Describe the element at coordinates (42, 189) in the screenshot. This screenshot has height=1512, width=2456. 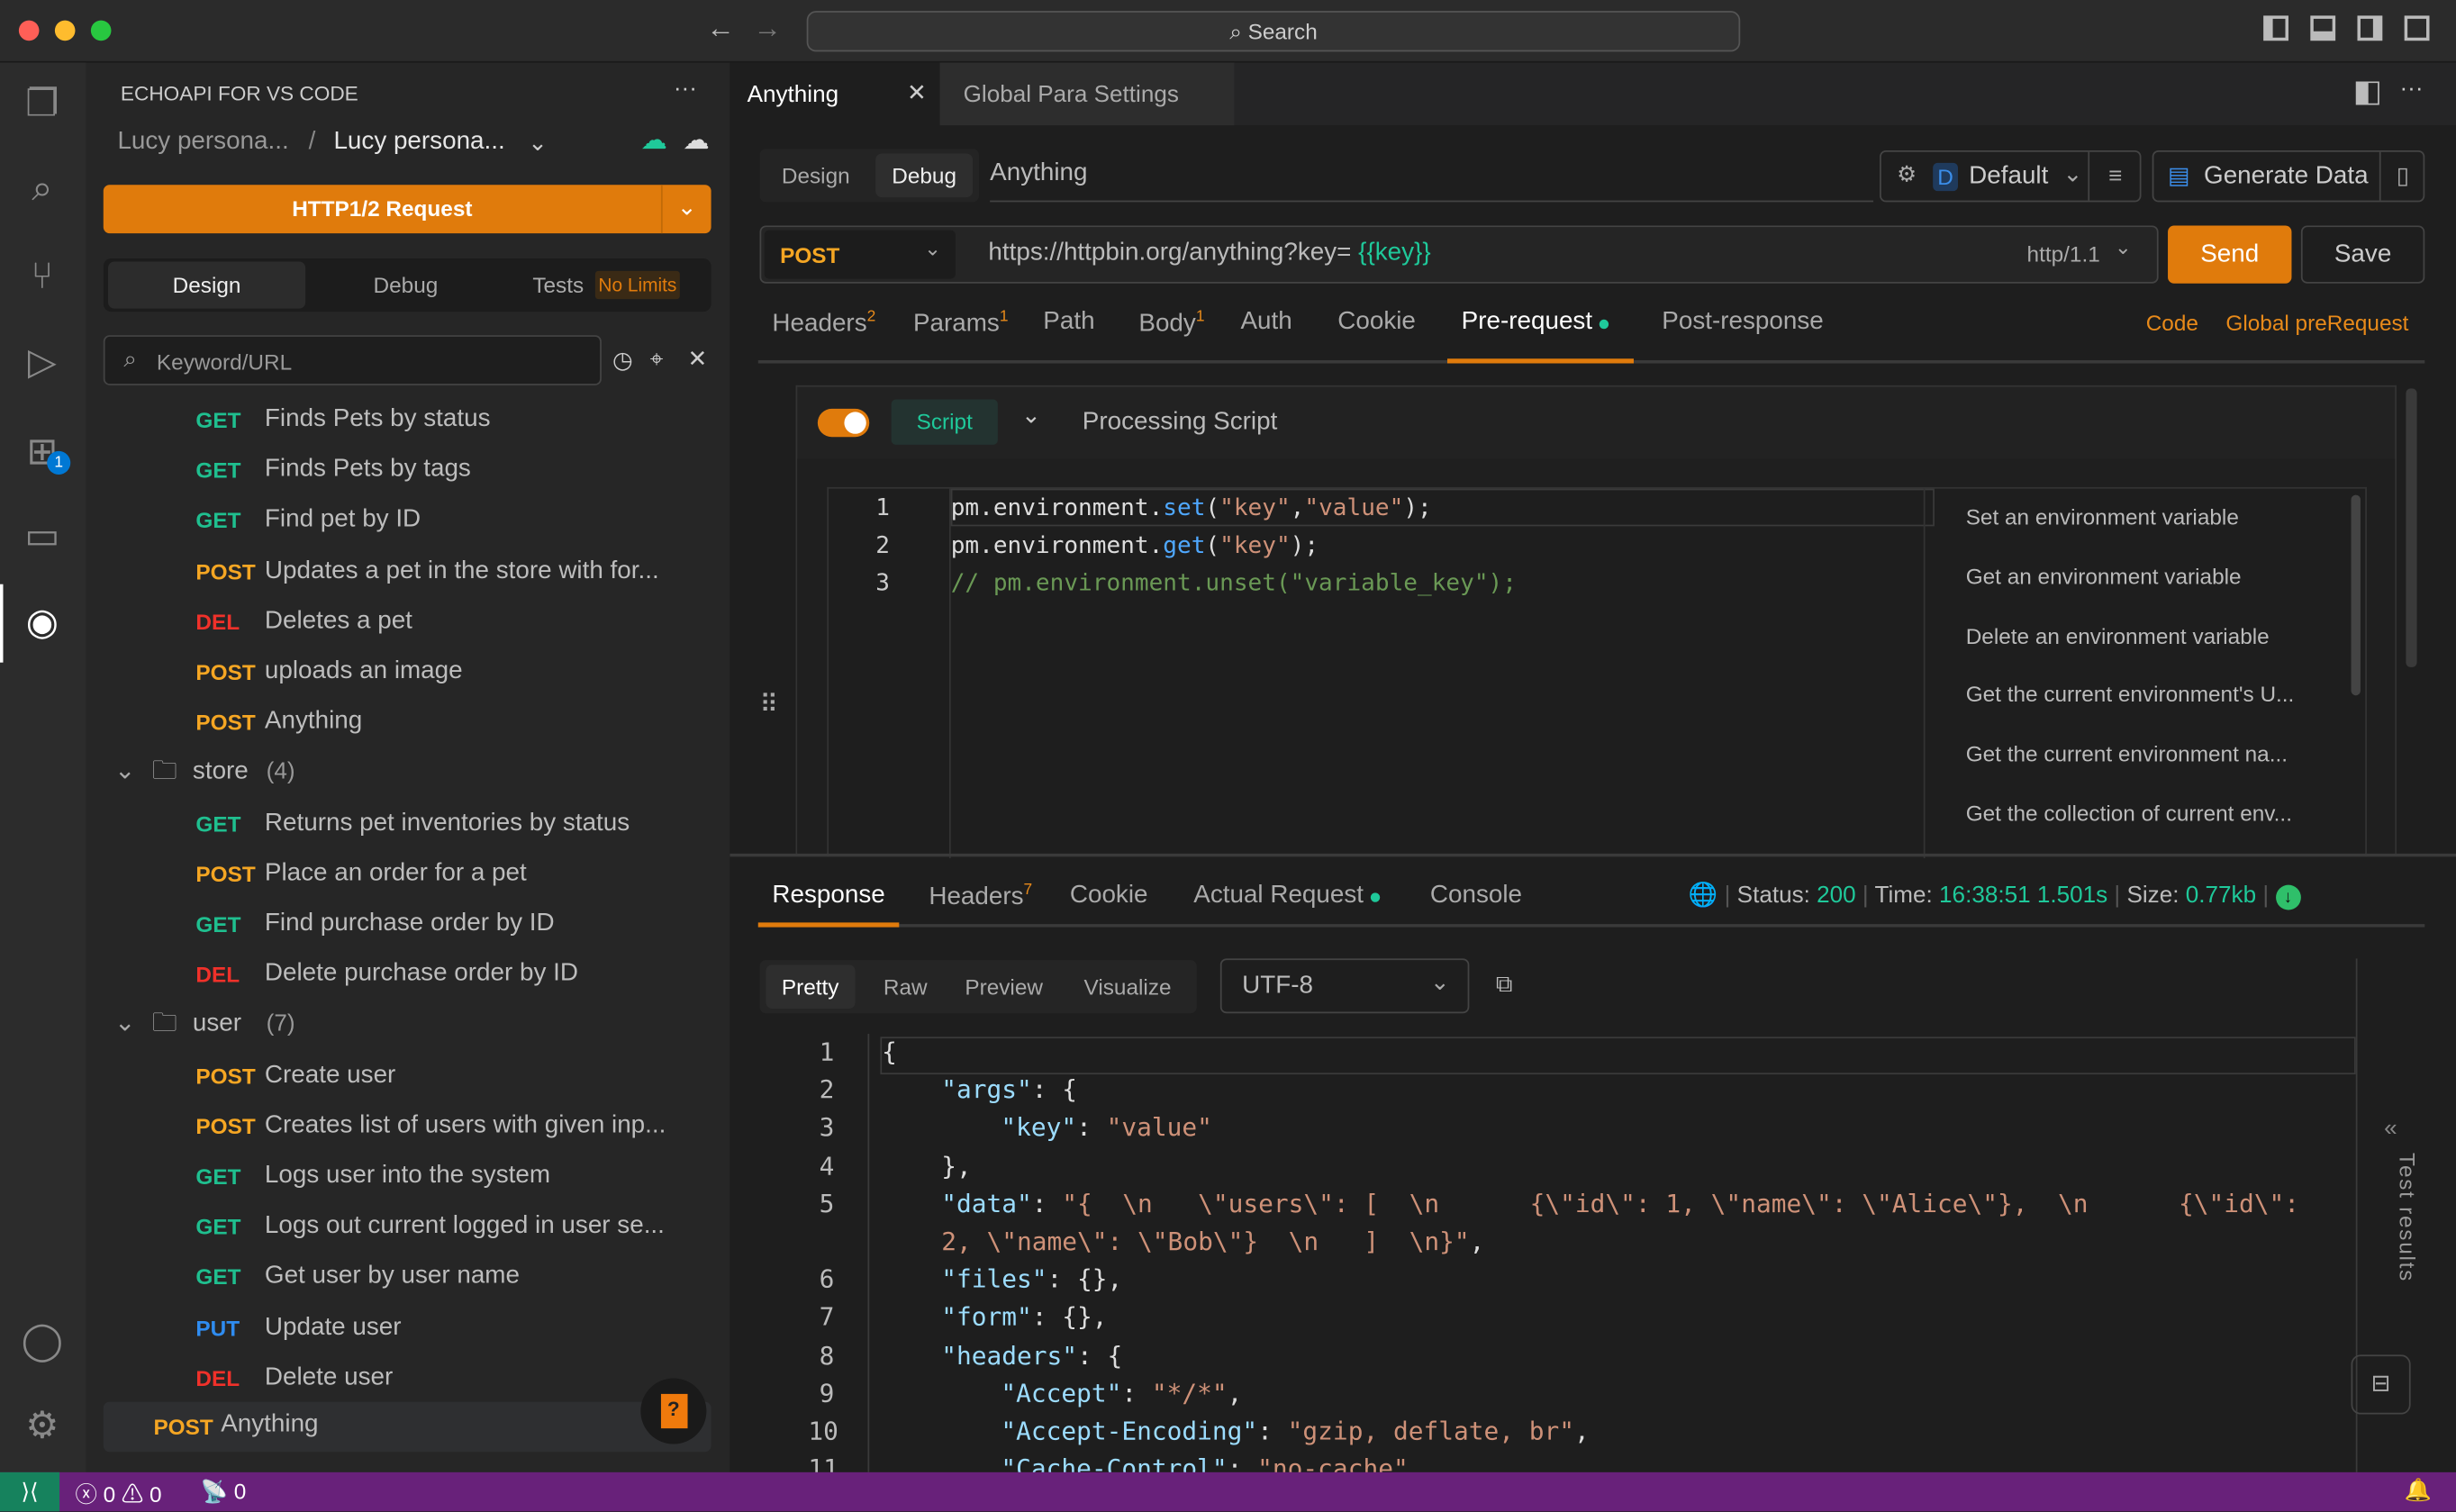
I see `search-icon: ⌕` at that location.